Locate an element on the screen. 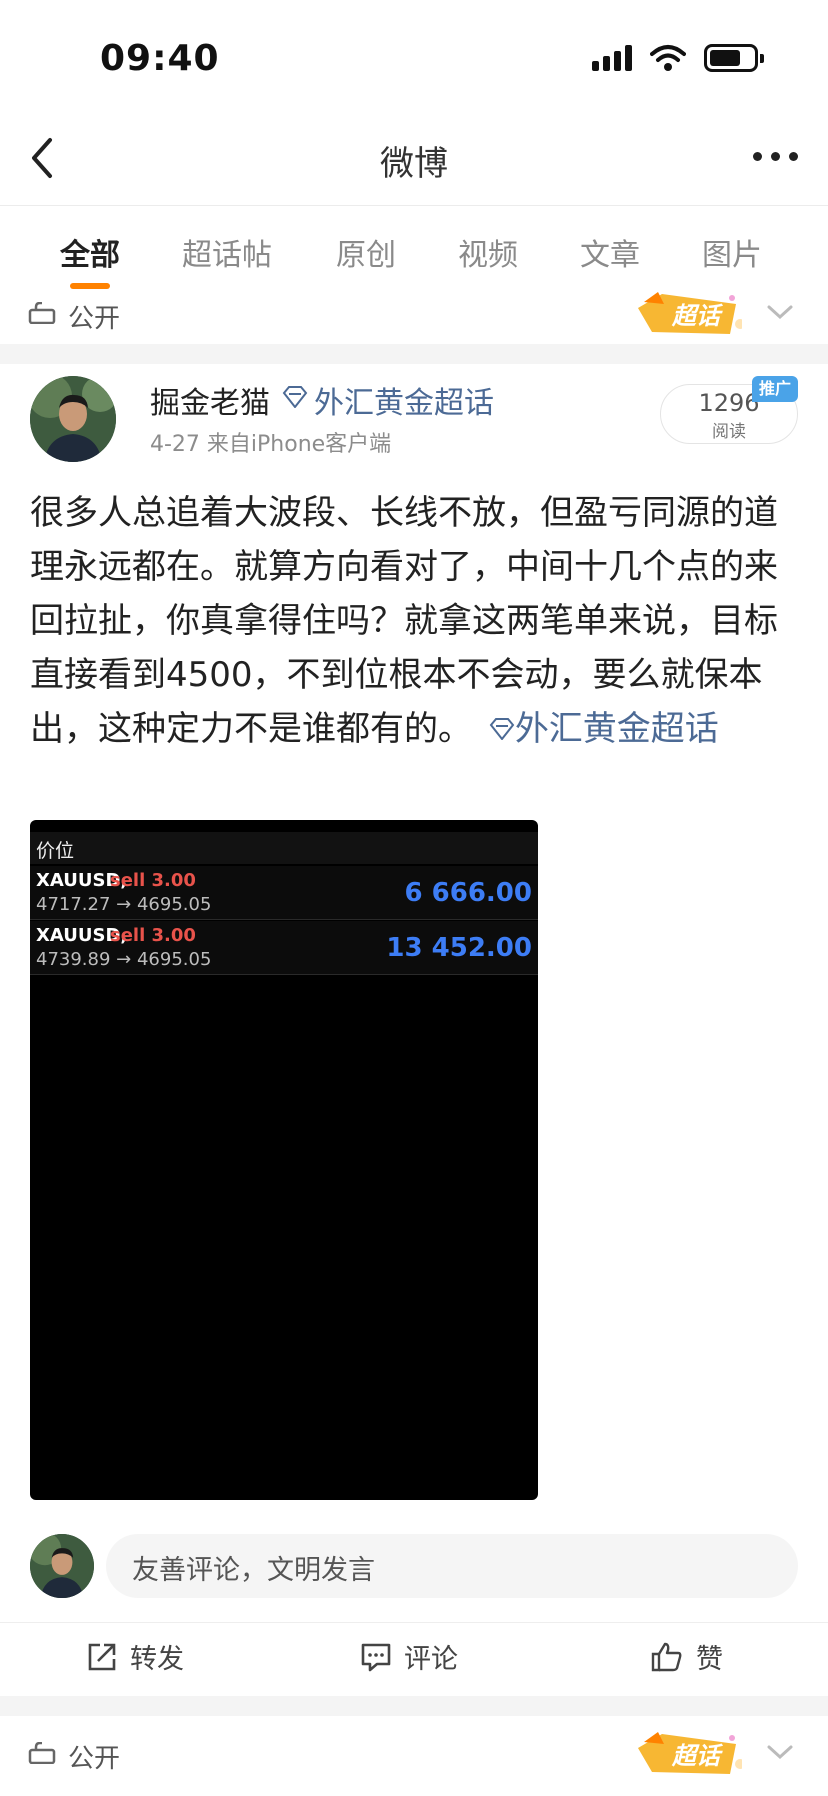 The height and width of the screenshot is (1796, 828). repost-button: 转发 is located at coordinates (135, 1656).